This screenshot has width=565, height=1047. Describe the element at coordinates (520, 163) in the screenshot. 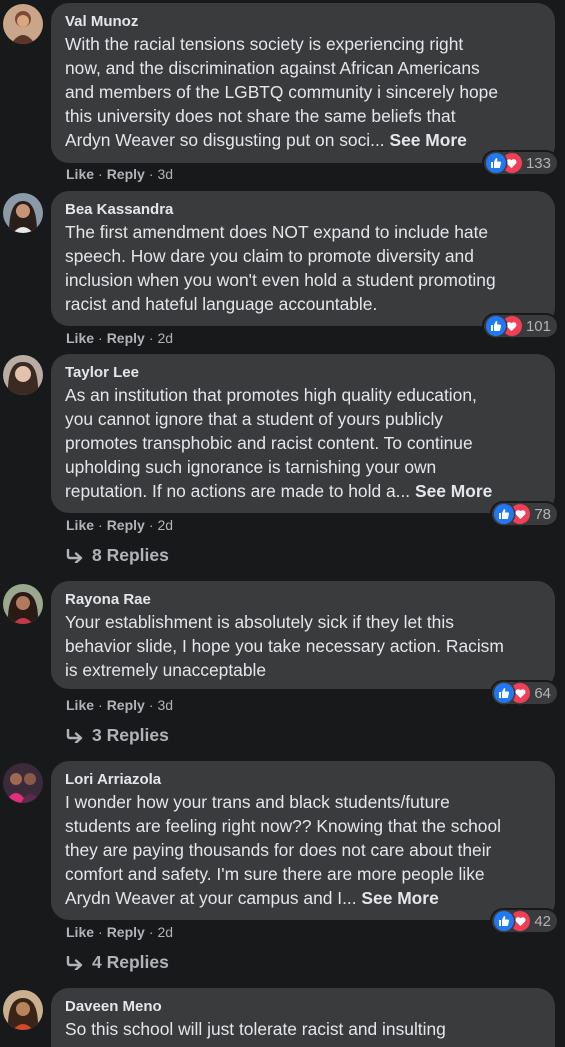

I see `reaction-summary: 133` at that location.